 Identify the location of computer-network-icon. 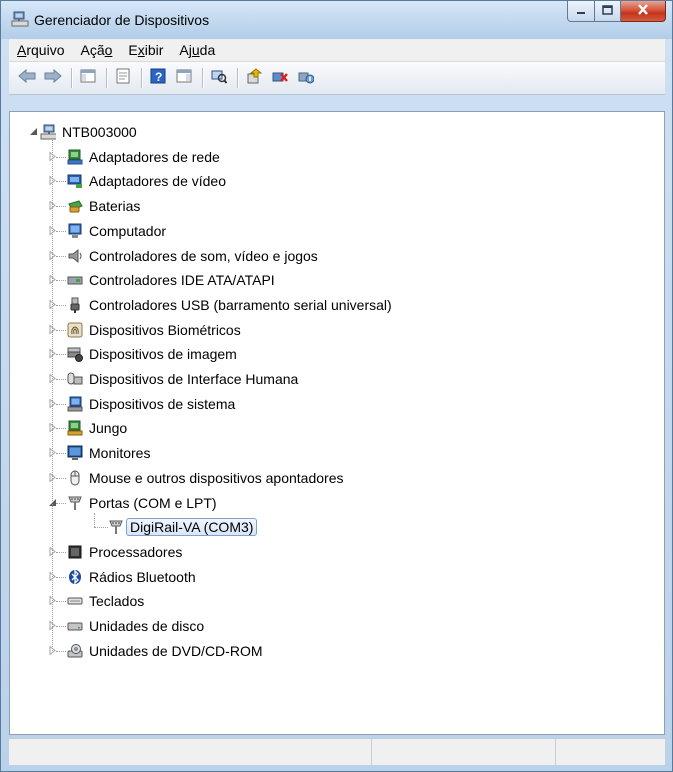
(48, 132).